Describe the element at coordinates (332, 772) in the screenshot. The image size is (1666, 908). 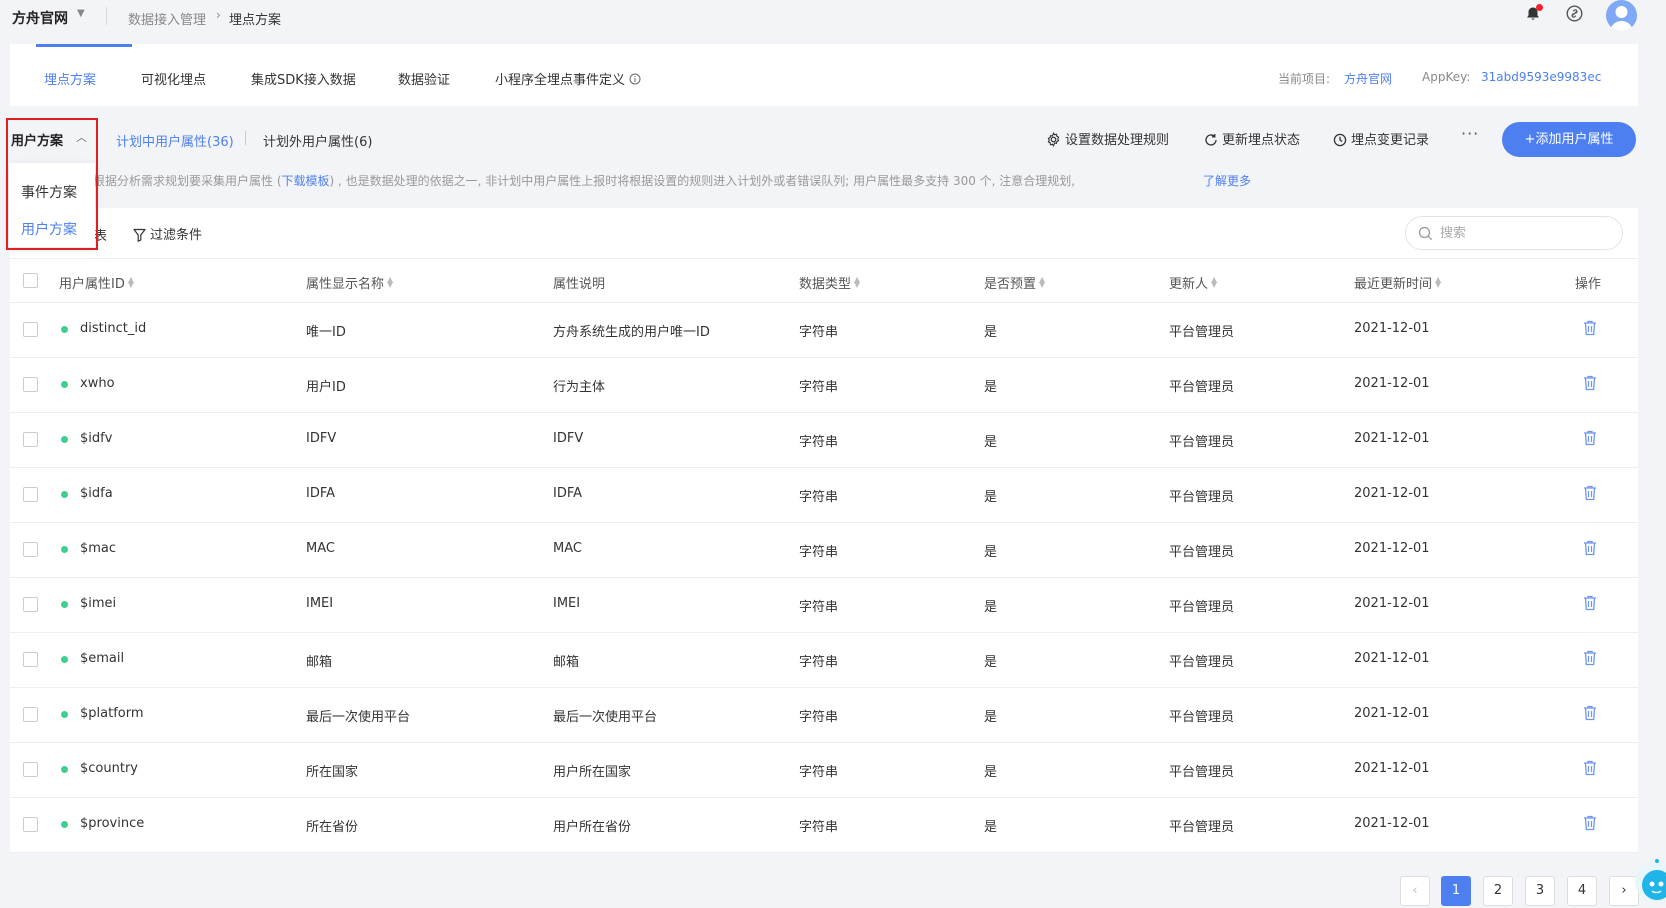
I see `cell-display-name: 所在国家` at that location.